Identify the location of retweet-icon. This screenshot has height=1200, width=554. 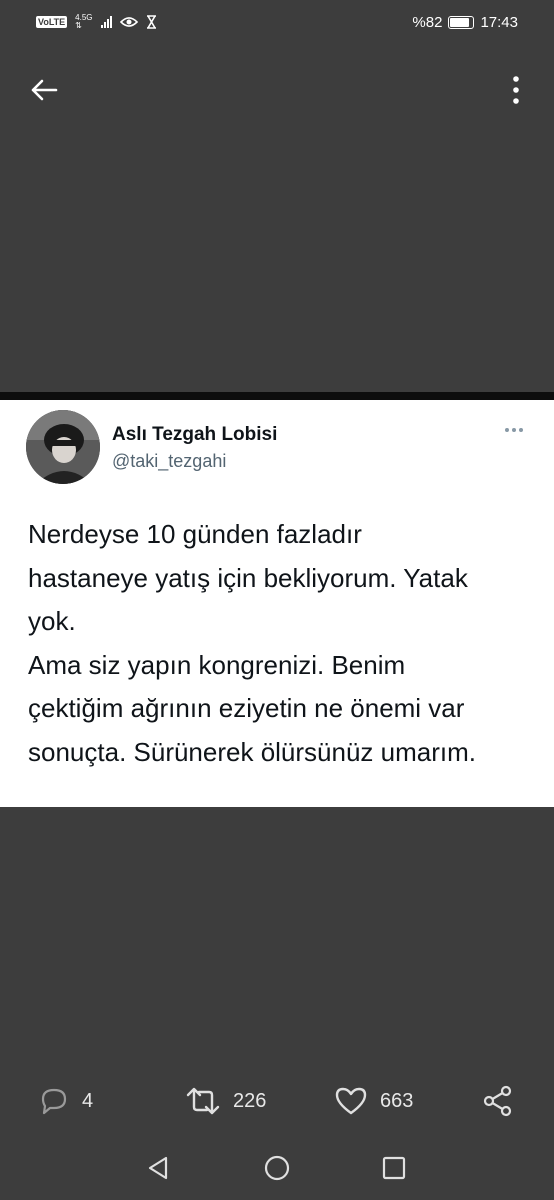
(203, 1101).